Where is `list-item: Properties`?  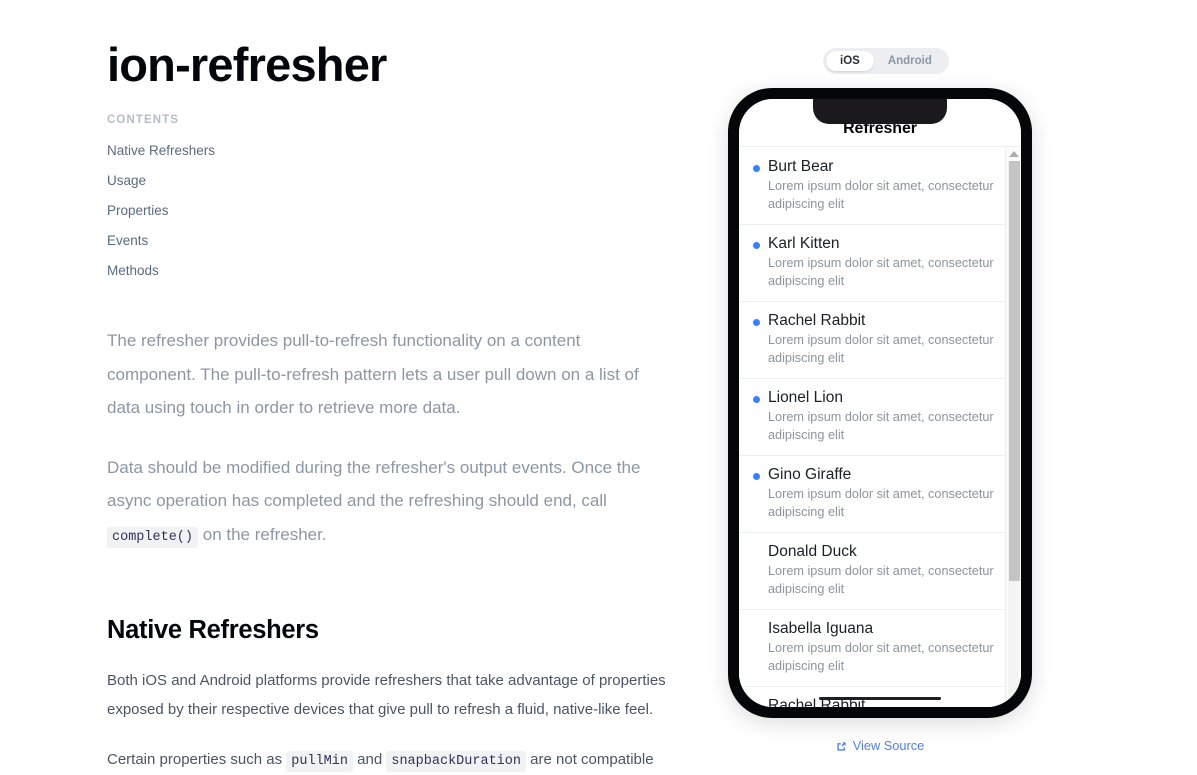 list-item: Properties is located at coordinates (392, 211).